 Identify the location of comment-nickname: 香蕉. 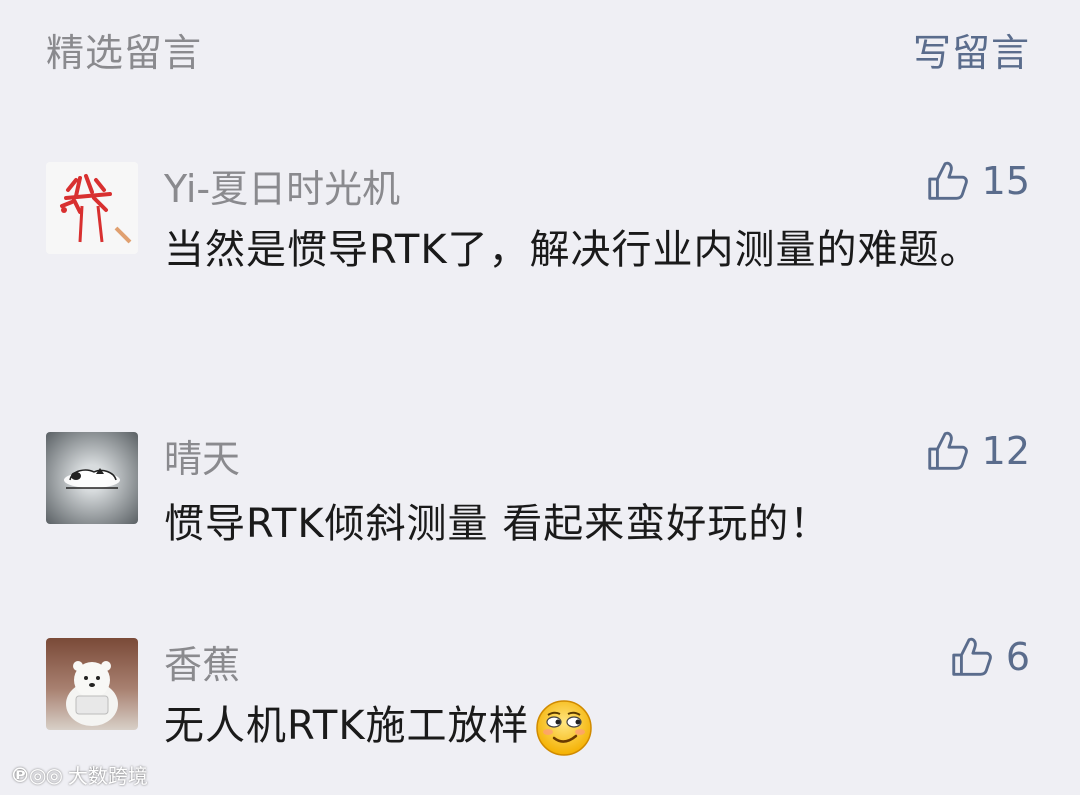
(202, 665).